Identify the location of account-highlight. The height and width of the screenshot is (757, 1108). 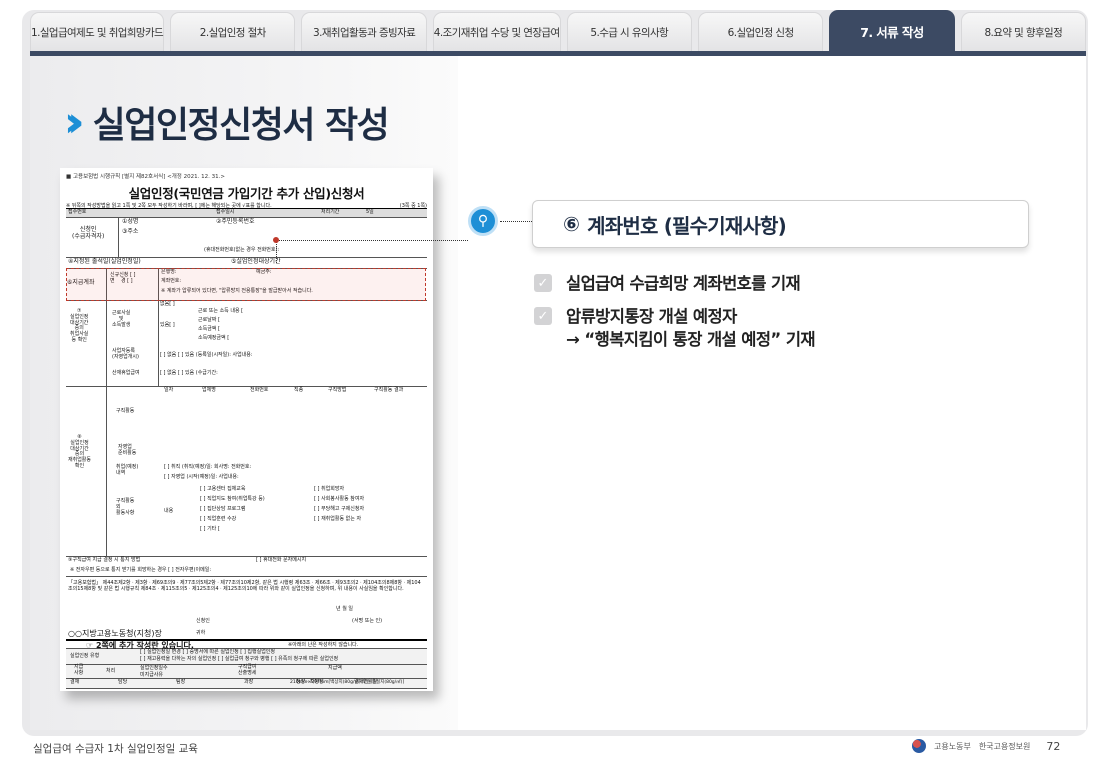
(246, 284).